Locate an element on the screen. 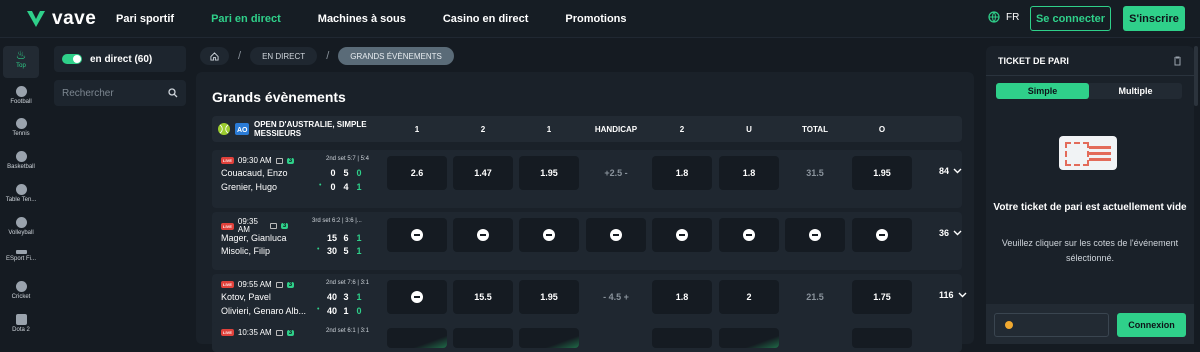 The width and height of the screenshot is (1200, 352). odds-button: 2 is located at coordinates (749, 297).